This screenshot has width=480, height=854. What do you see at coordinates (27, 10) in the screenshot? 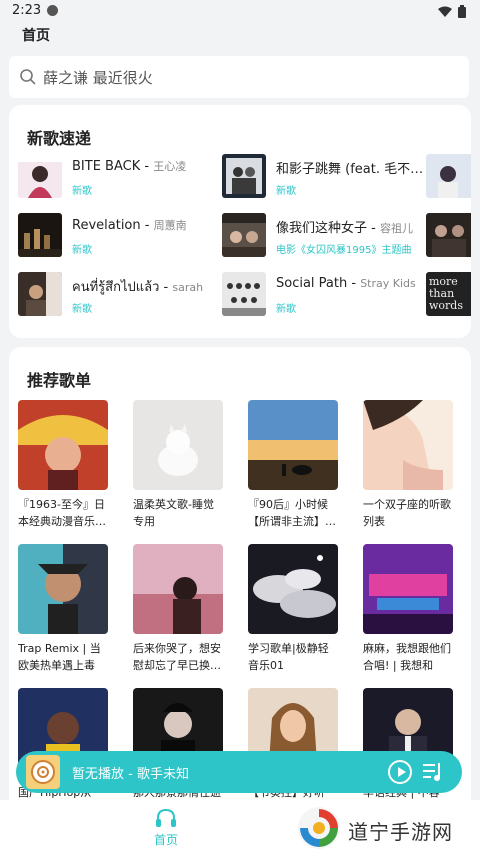
I see `status-time: 2:23` at bounding box center [27, 10].